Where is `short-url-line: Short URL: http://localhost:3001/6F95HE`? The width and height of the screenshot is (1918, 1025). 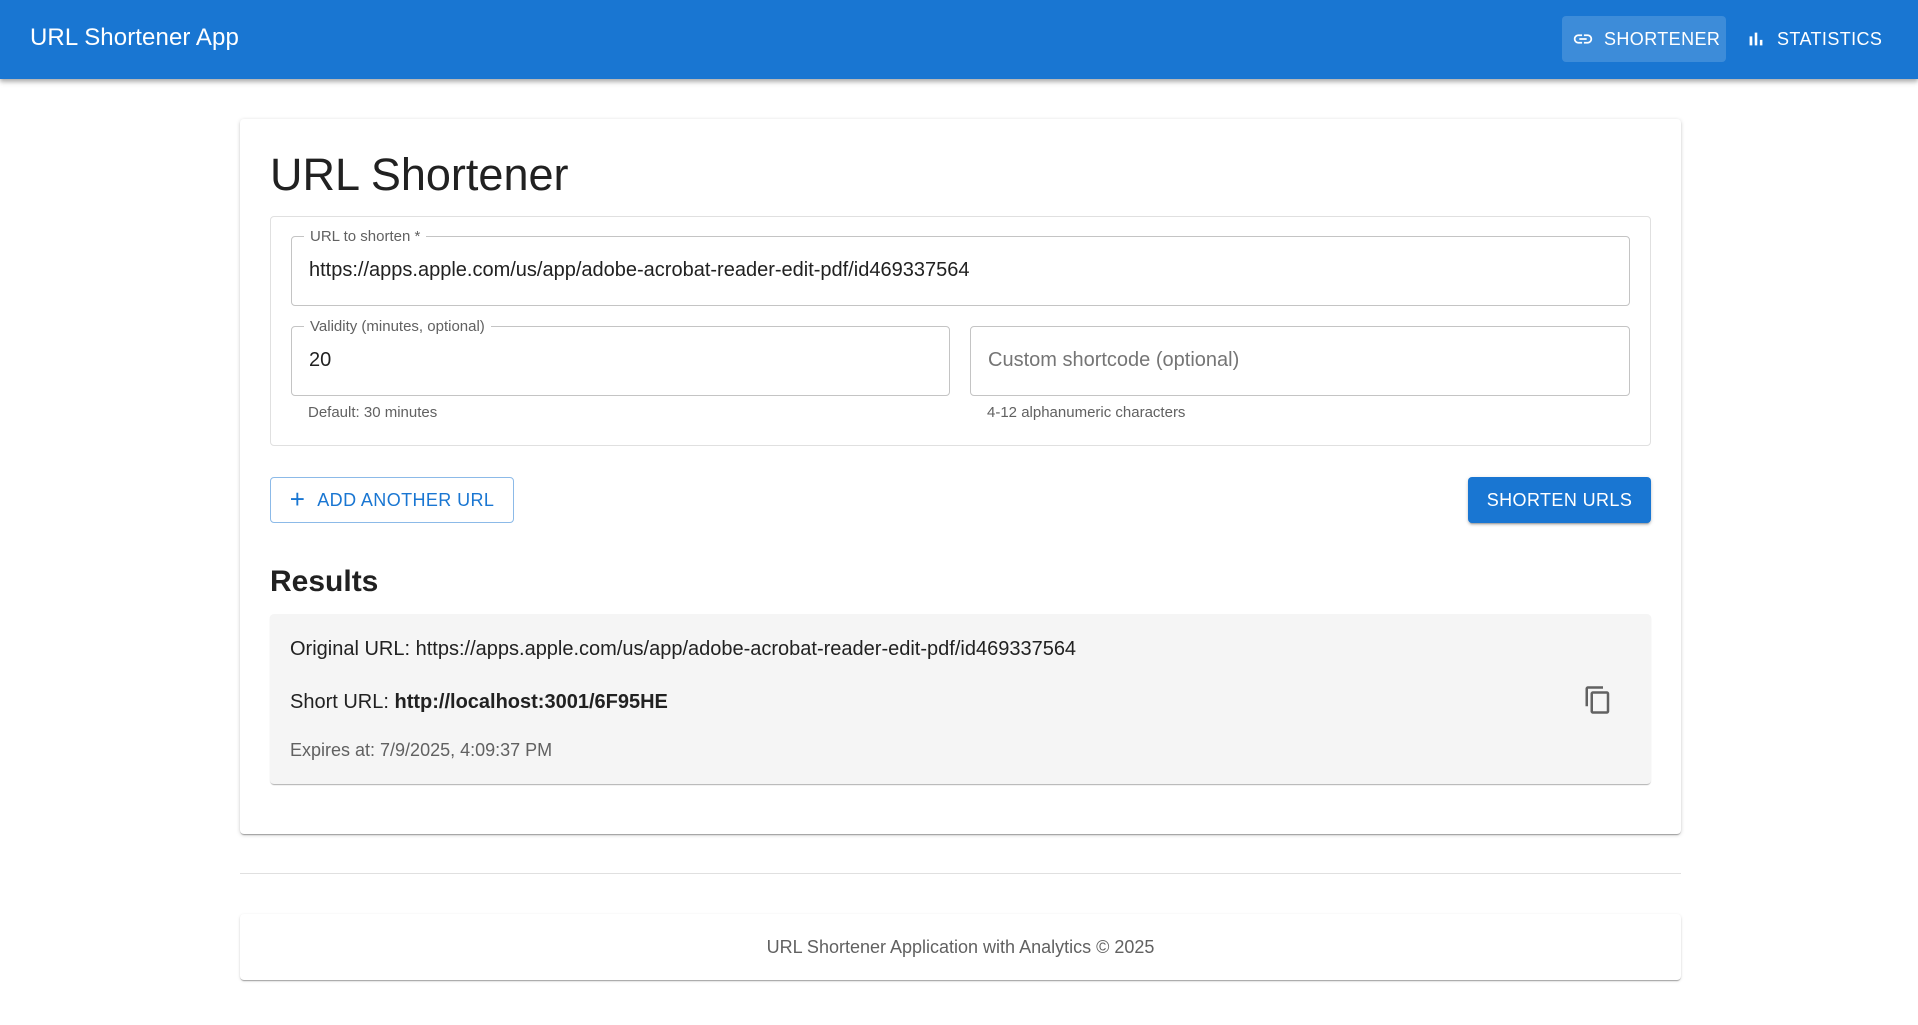
short-url-line: Short URL: http://localhost:3001/6F95HE is located at coordinates (479, 702).